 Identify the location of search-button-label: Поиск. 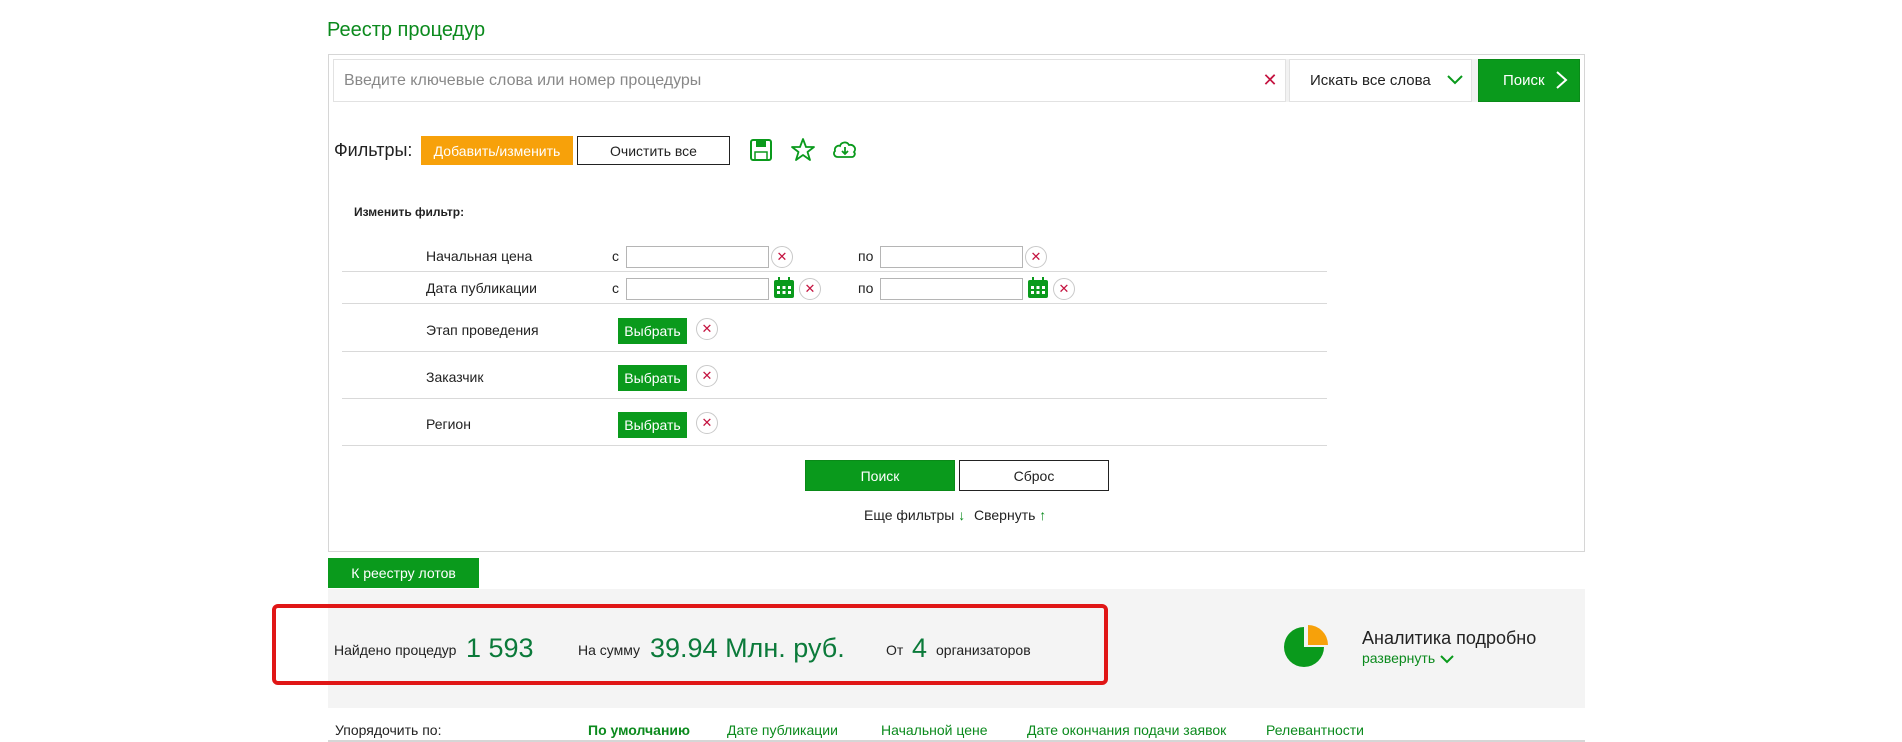
(1524, 80).